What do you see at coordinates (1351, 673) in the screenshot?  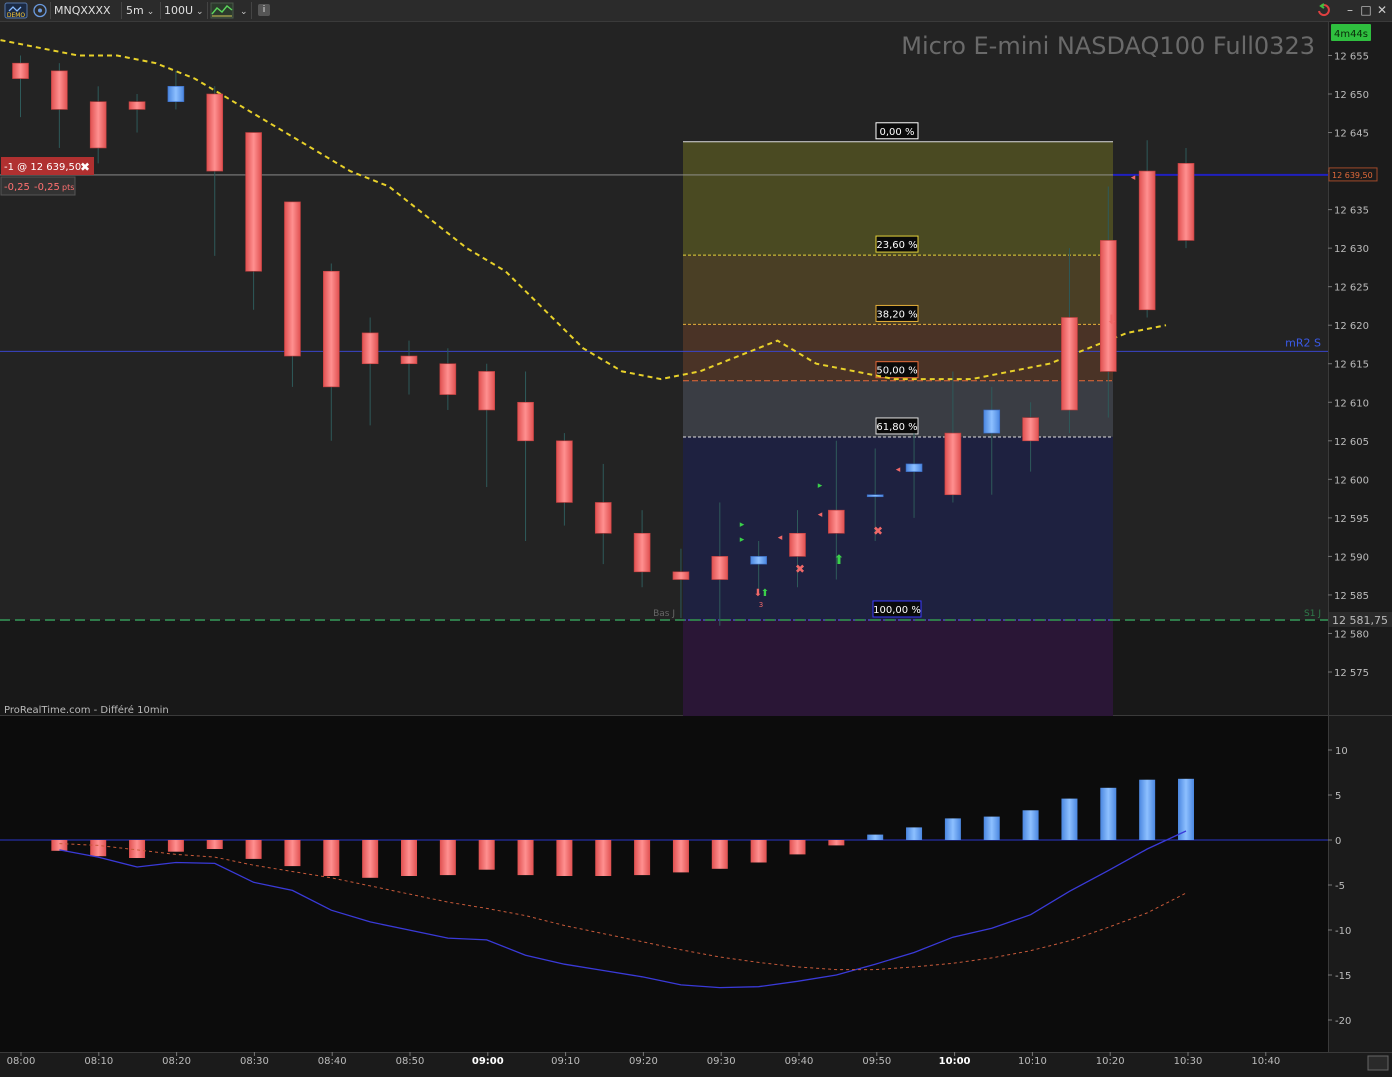 I see `price-tick-label: 12 575` at bounding box center [1351, 673].